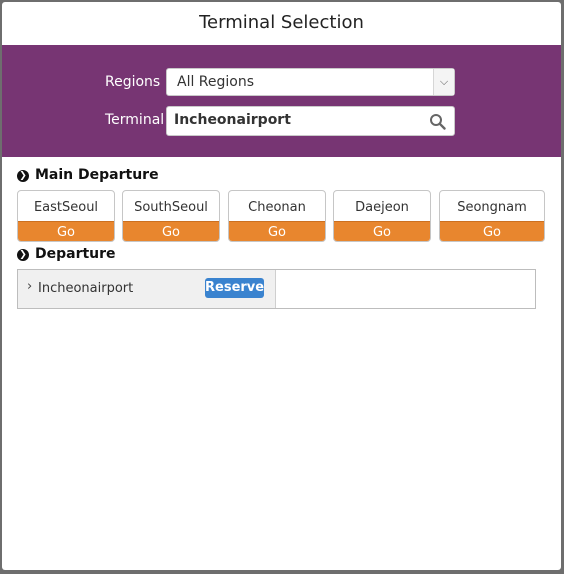  I want to click on chevron-down-icon: ⌵, so click(443, 82).